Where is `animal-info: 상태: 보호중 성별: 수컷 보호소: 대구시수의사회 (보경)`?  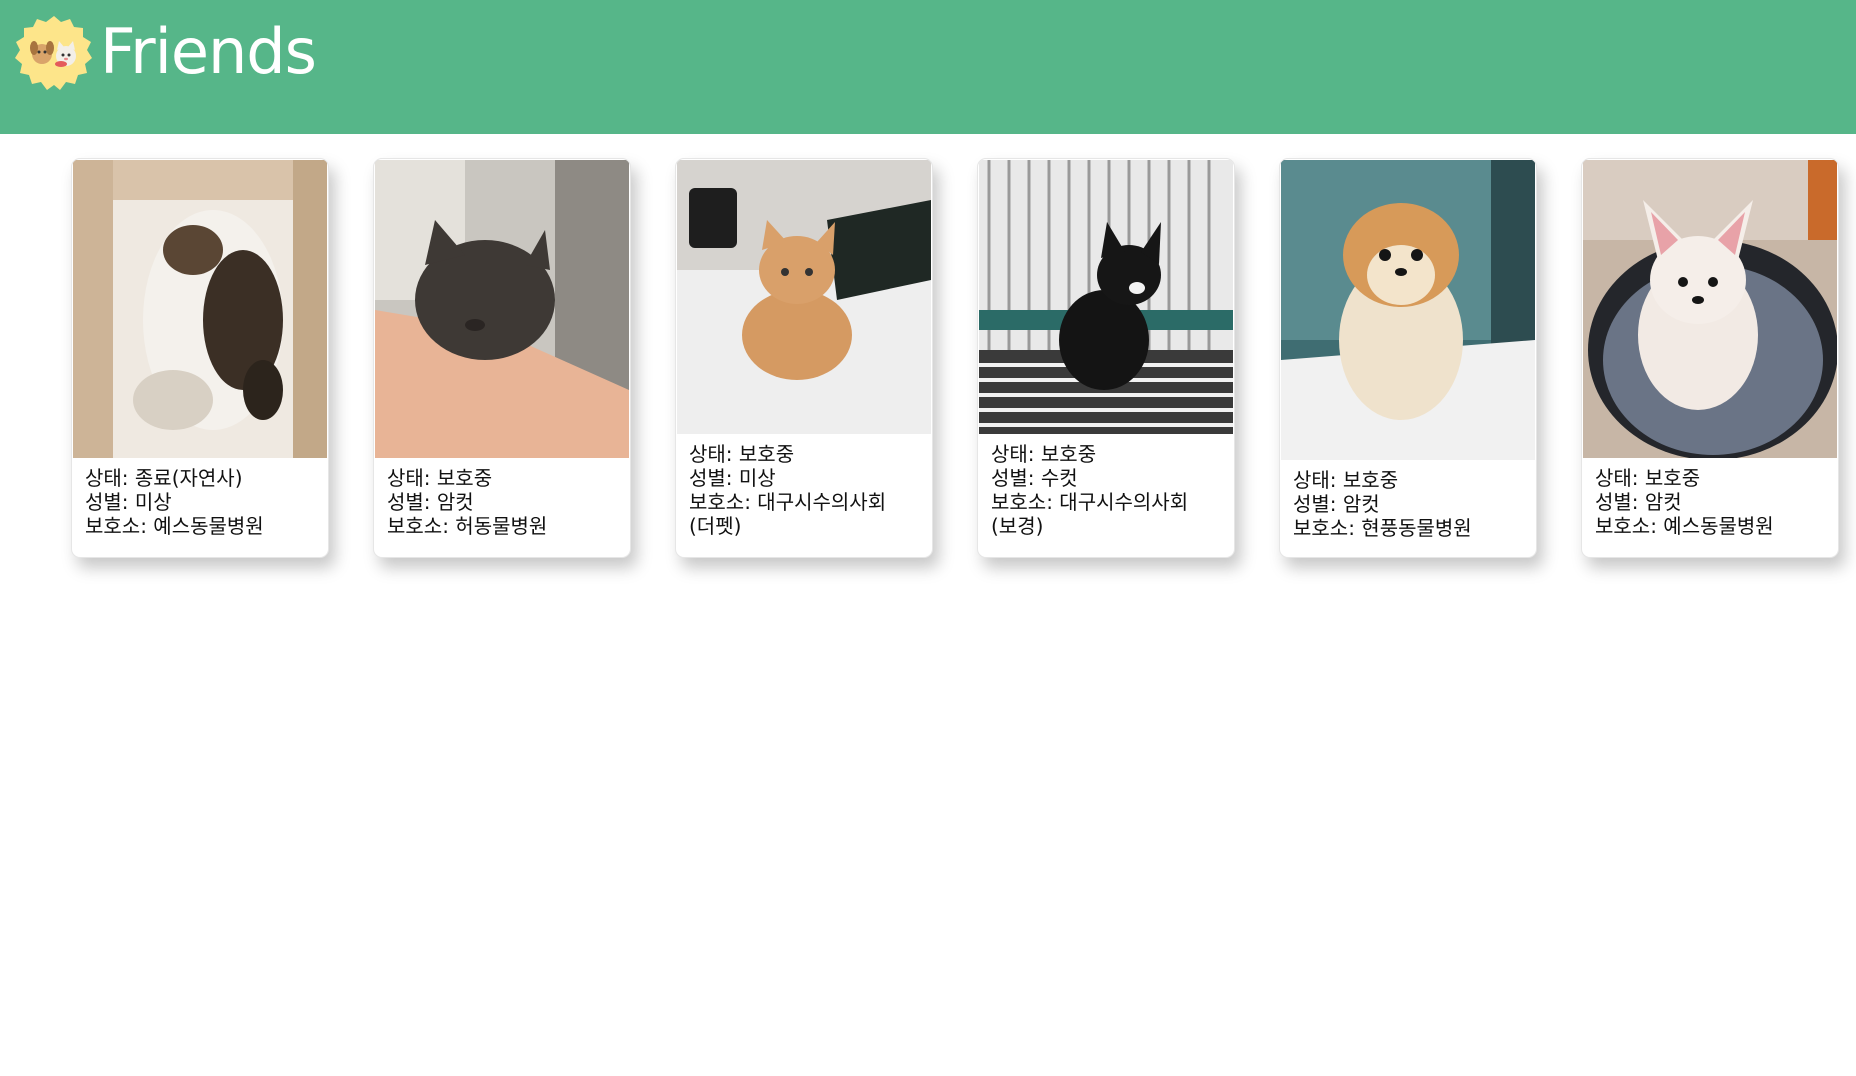 animal-info: 상태: 보호중 성별: 수컷 보호소: 대구시수의사회 (보경) is located at coordinates (1109, 490).